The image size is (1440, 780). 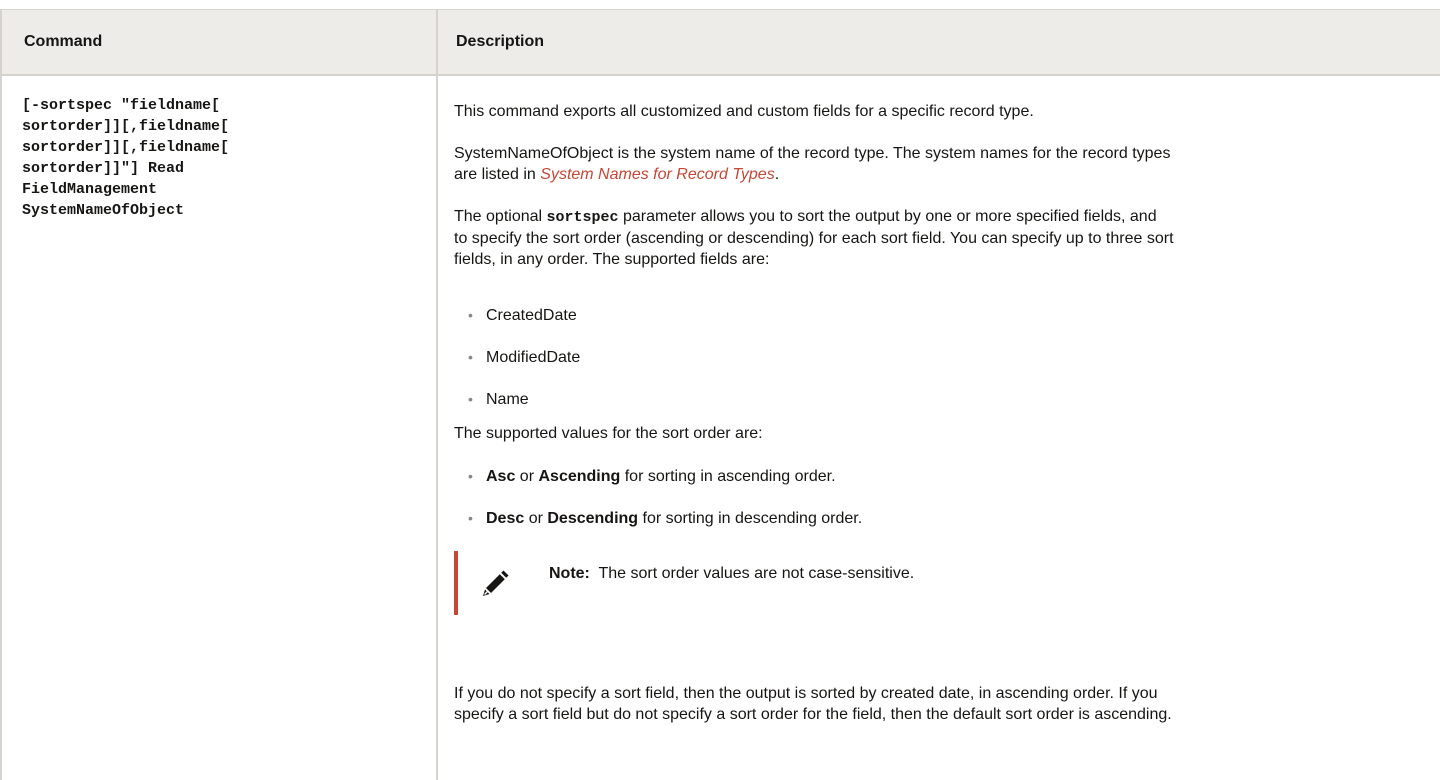 I want to click on desc-text: for sorting in descending order., so click(x=750, y=518).